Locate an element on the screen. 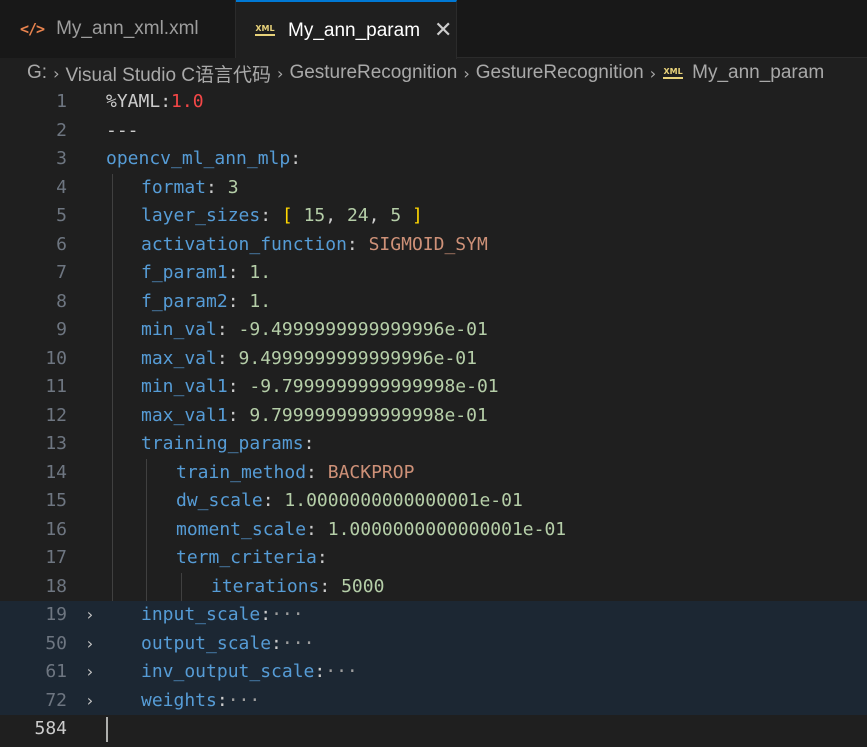  code-text: f_param1: 1. is located at coordinates (486, 273).